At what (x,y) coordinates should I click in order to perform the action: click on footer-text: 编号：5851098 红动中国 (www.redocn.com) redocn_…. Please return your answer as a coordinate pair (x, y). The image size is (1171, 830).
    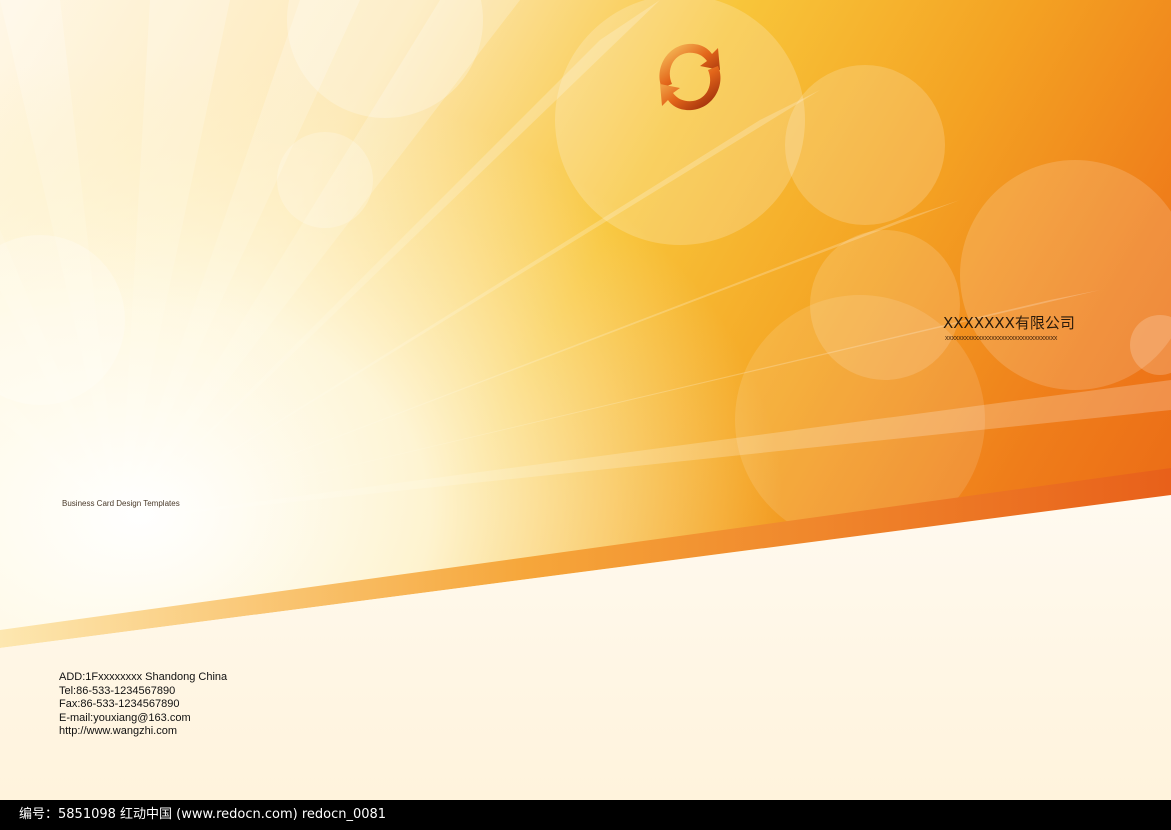
    Looking at the image, I should click on (203, 814).